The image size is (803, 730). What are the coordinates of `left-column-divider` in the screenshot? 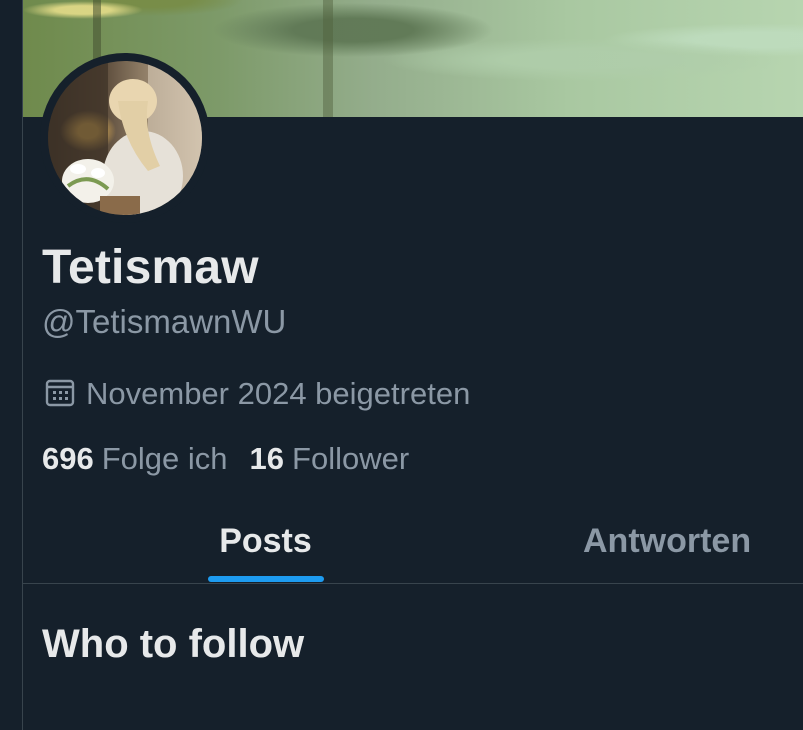 It's located at (11, 365).